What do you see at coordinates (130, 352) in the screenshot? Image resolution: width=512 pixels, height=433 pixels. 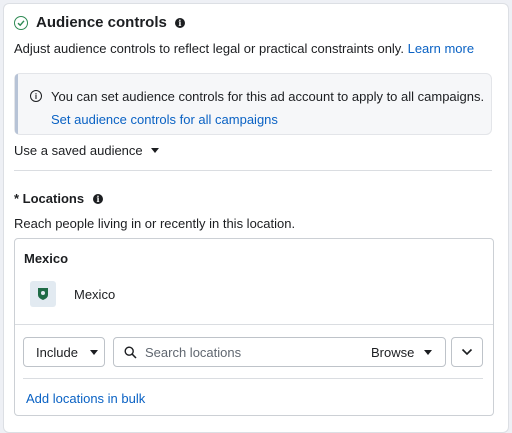 I see `search-icon` at bounding box center [130, 352].